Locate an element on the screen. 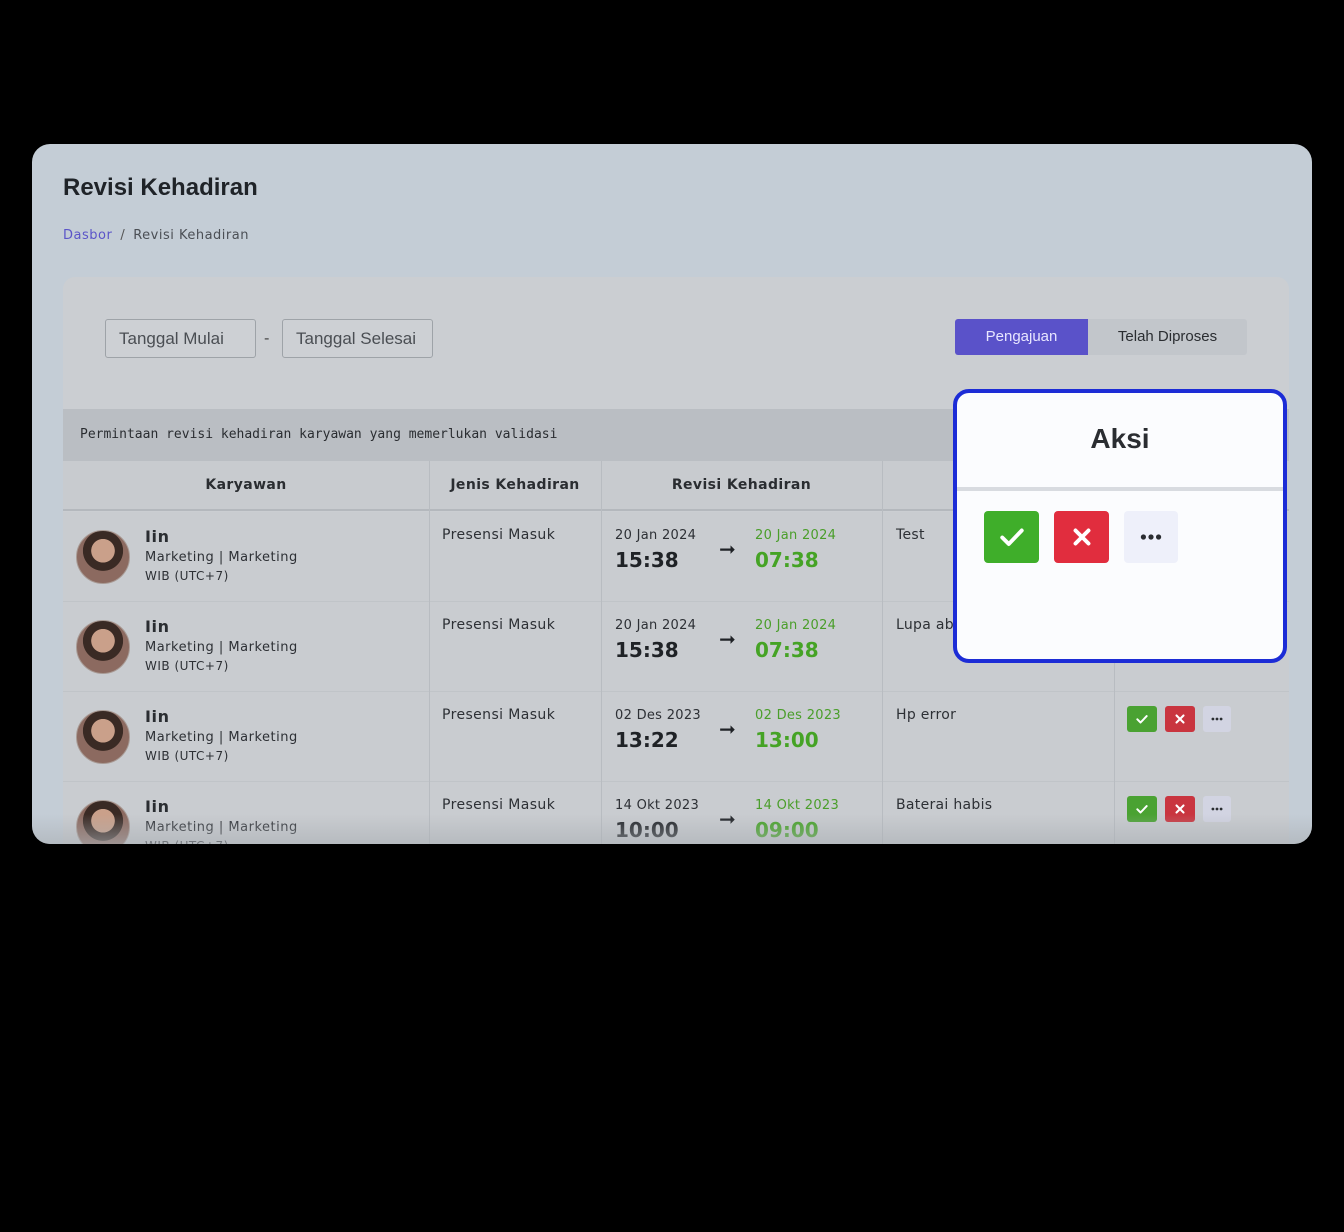 The height and width of the screenshot is (1232, 1344). status-tabs: Pengajuan Telah Diproses is located at coordinates (1101, 337).